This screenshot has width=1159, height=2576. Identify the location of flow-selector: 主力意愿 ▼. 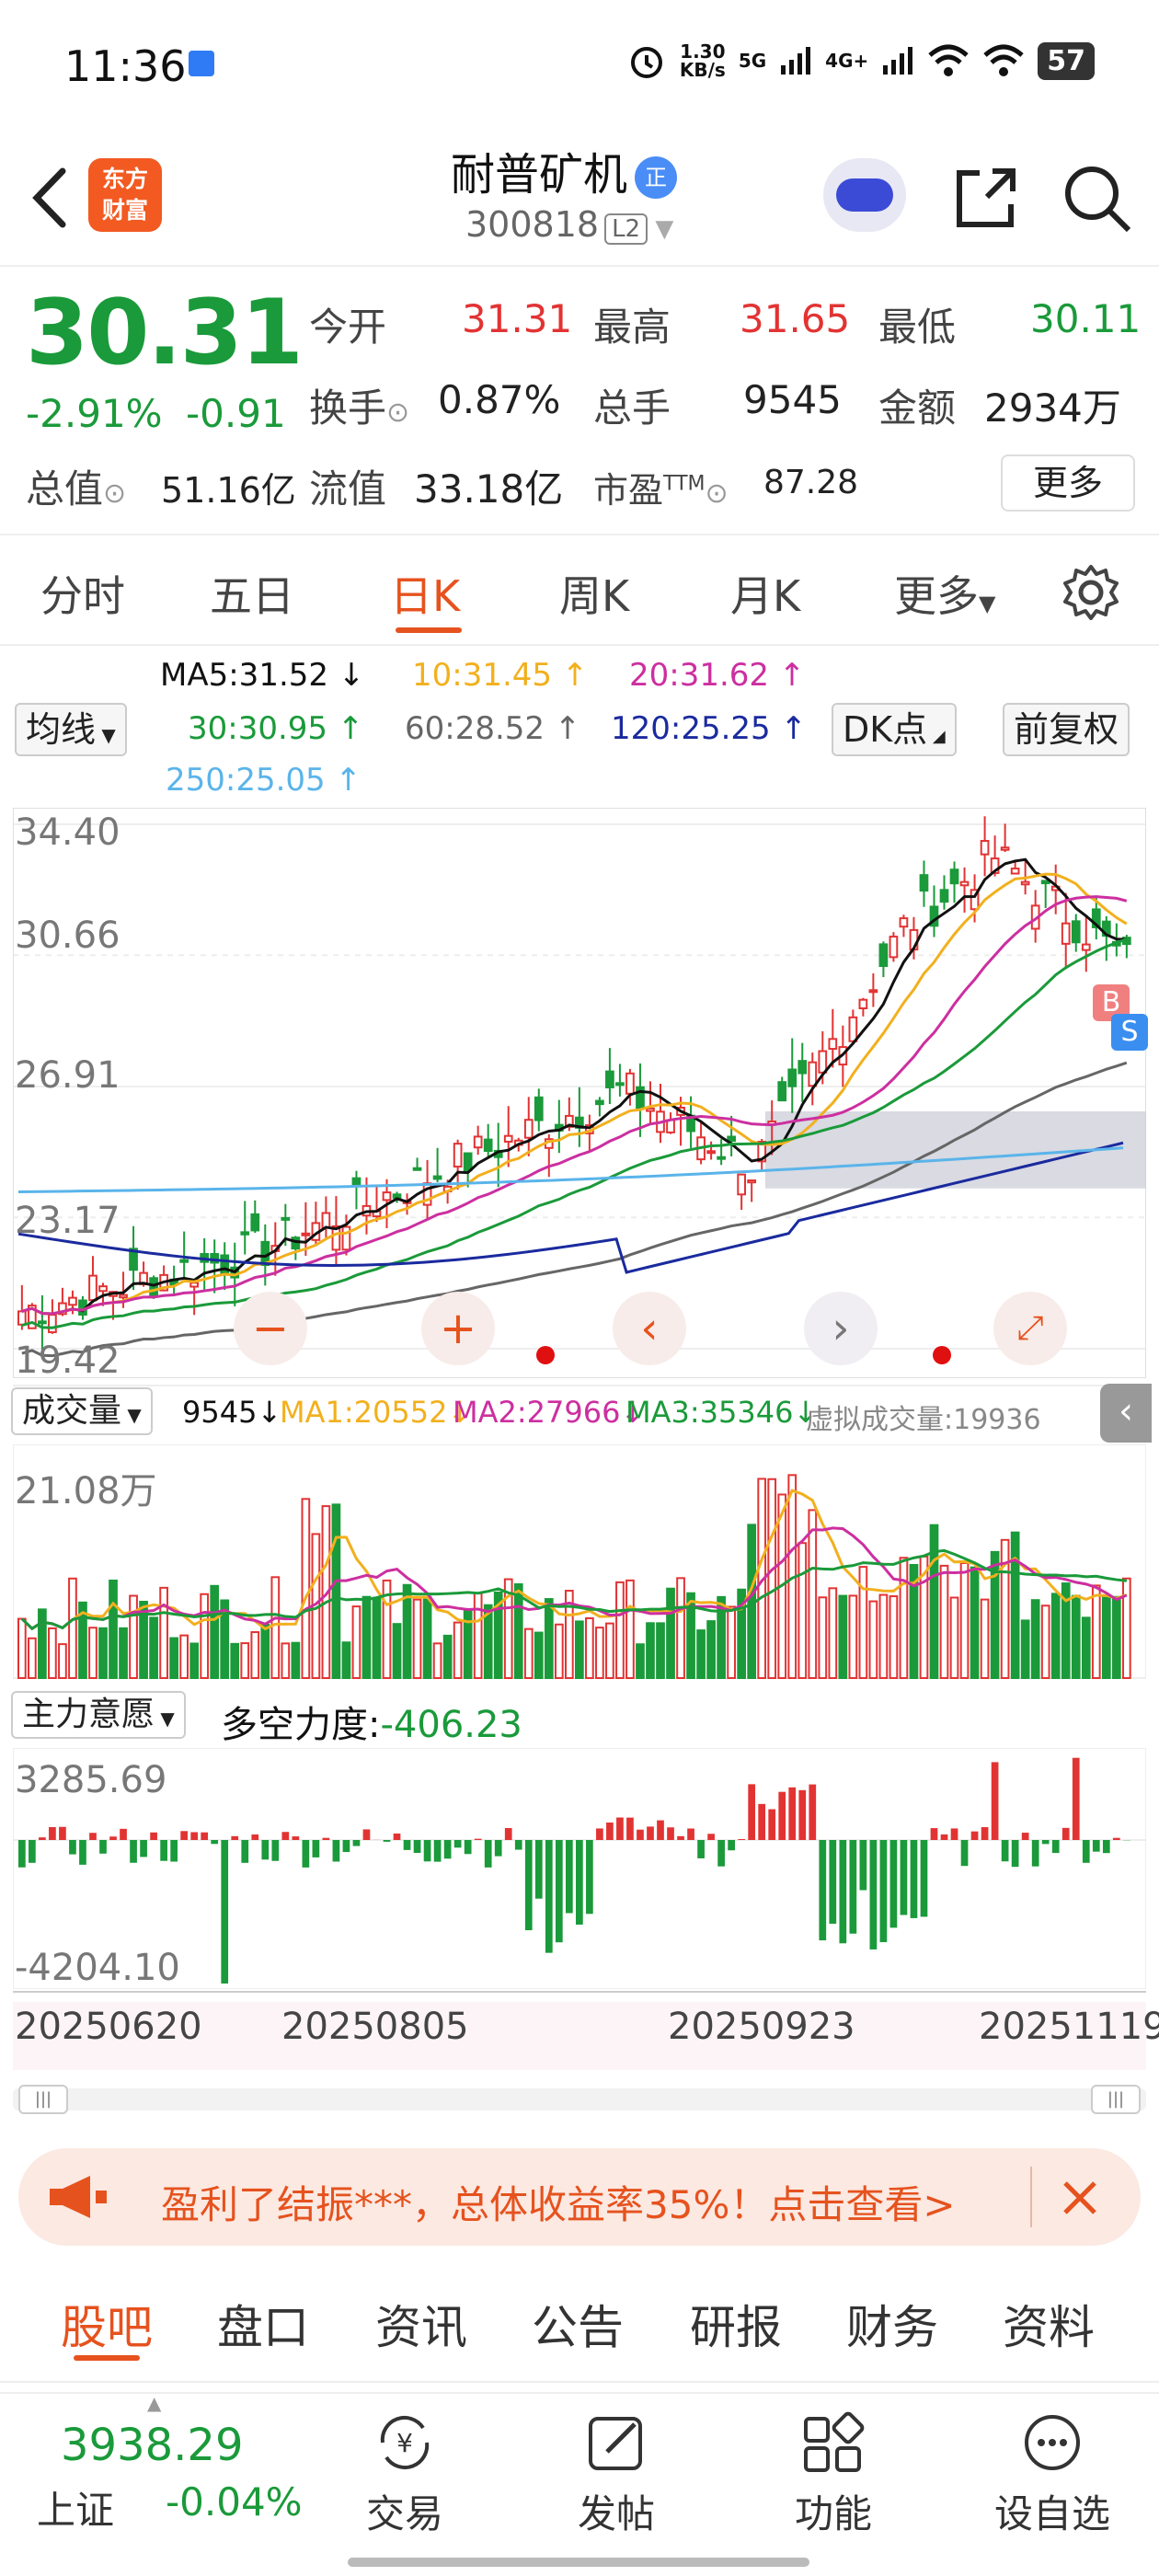
(98, 1715).